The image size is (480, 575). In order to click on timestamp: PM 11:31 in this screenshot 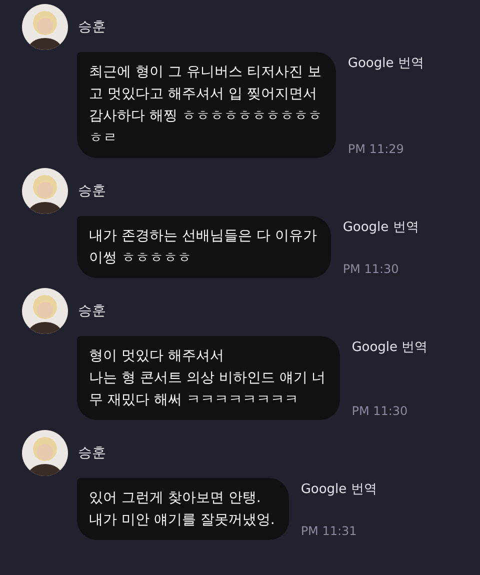, I will do `click(329, 531)`.